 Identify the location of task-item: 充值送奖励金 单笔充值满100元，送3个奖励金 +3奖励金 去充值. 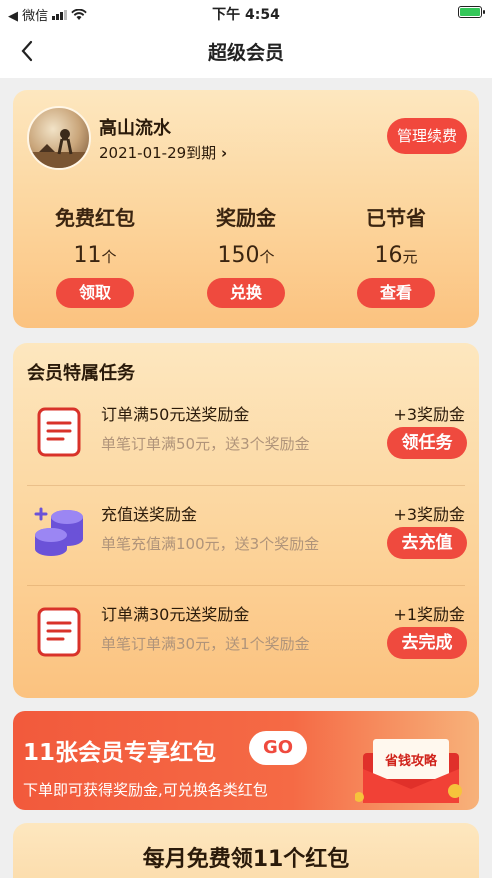
(246, 536).